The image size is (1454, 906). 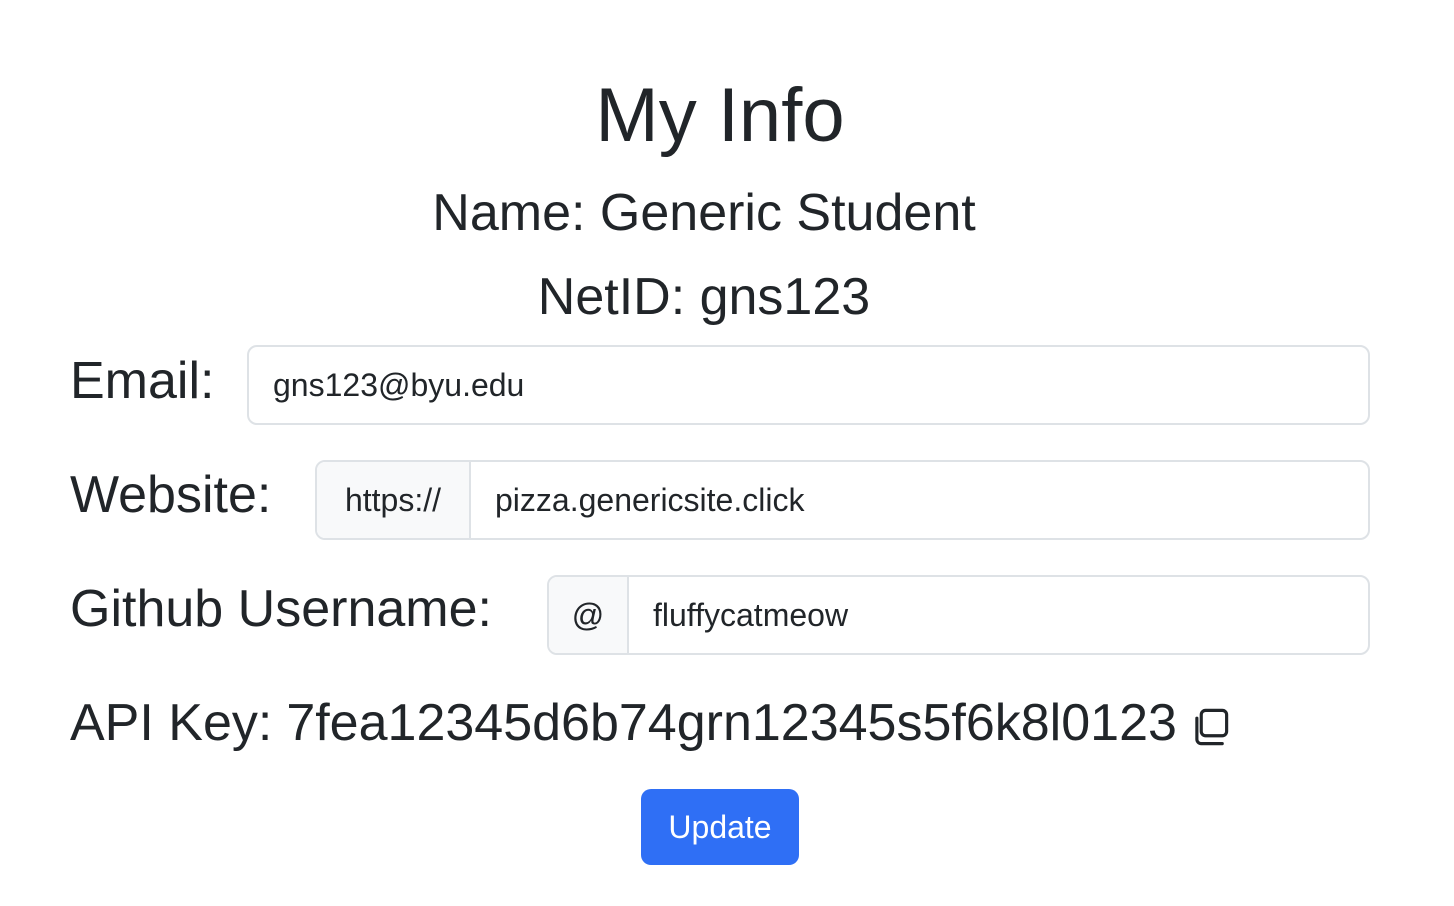 I want to click on api-key-label: API Key:, so click(x=171, y=723).